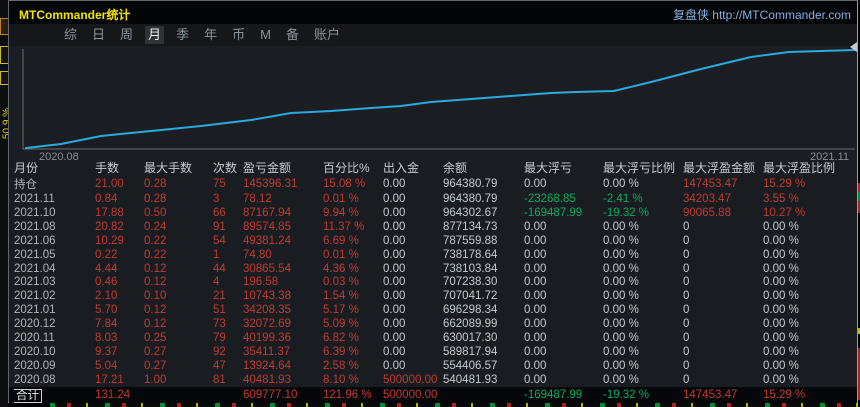 This screenshot has height=407, width=860. Describe the element at coordinates (28, 395) in the screenshot. I see `table-cell: 合计` at that location.